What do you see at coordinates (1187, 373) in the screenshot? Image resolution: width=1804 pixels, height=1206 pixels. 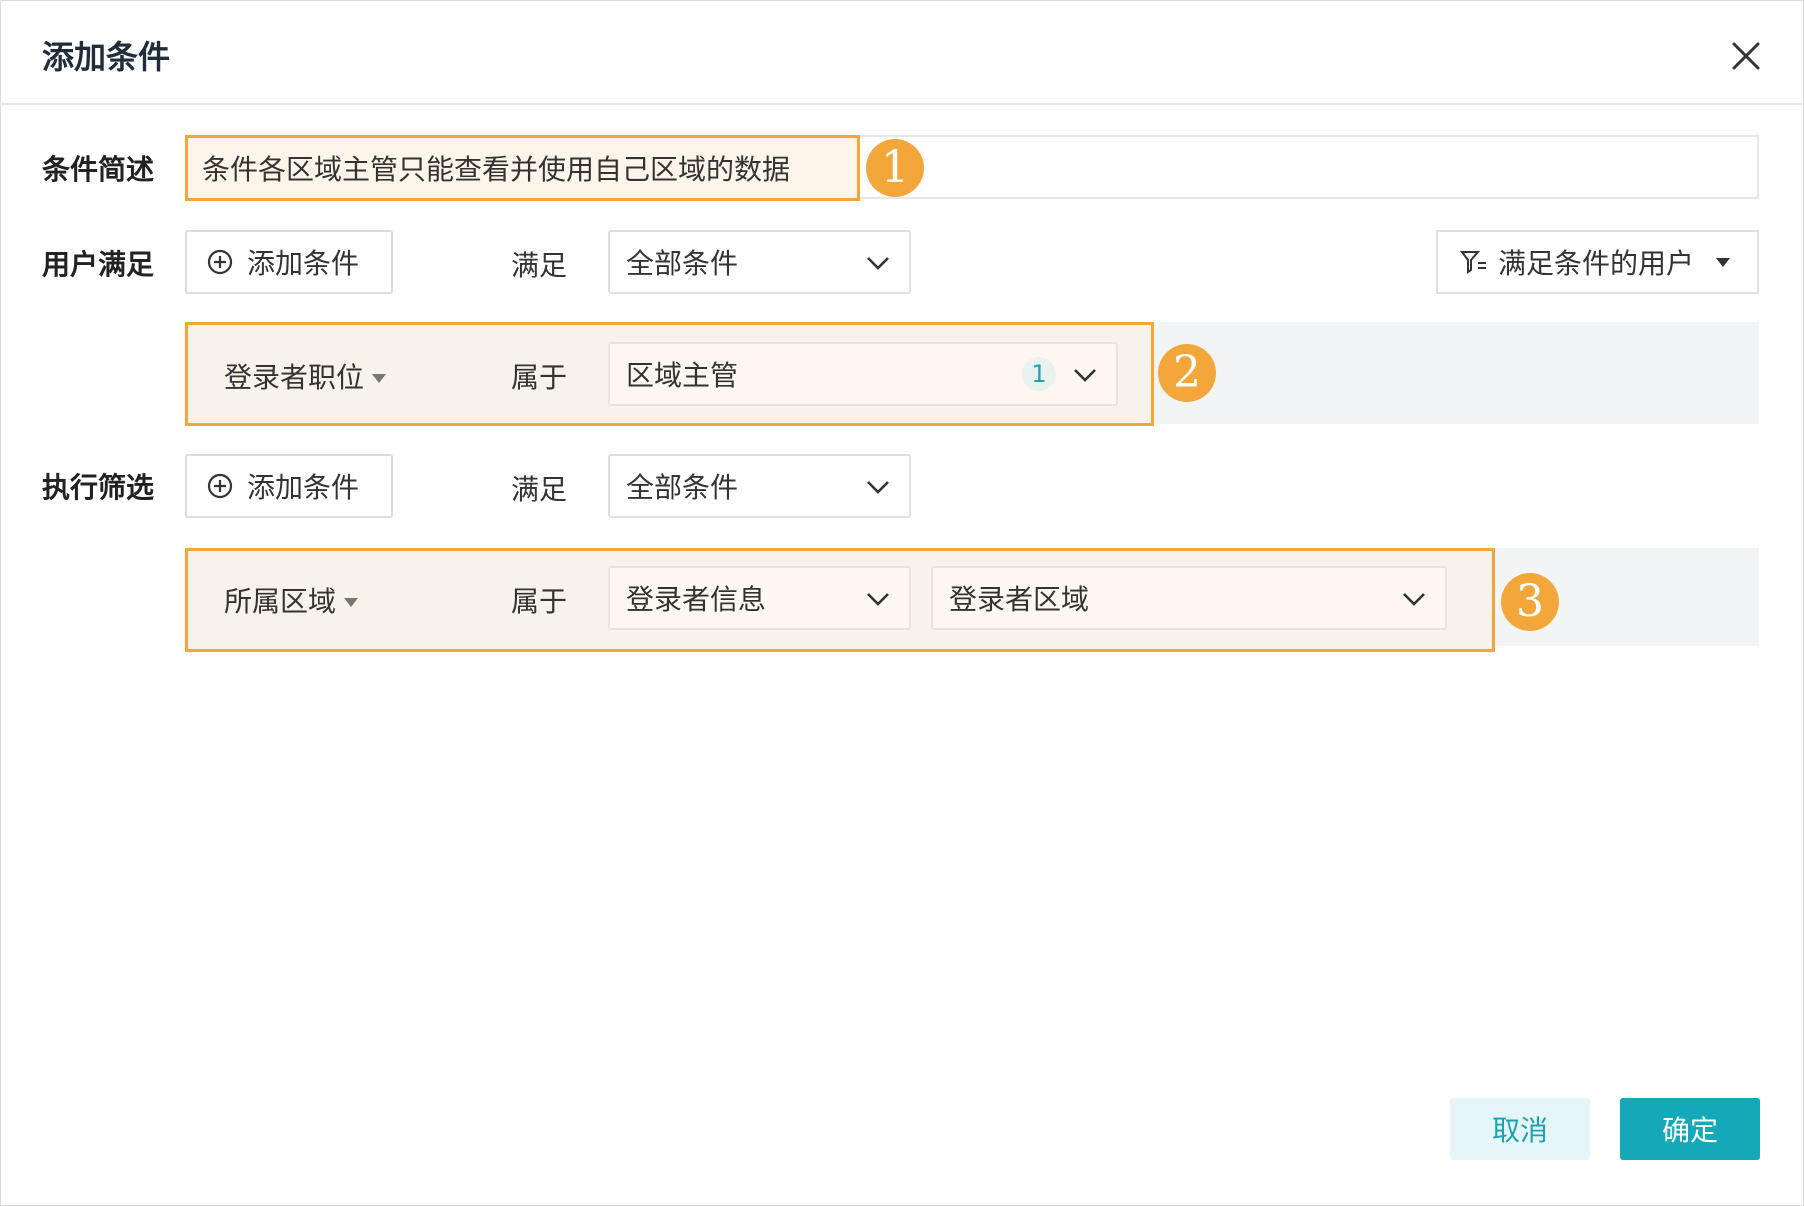 I see `marker-2: 2` at bounding box center [1187, 373].